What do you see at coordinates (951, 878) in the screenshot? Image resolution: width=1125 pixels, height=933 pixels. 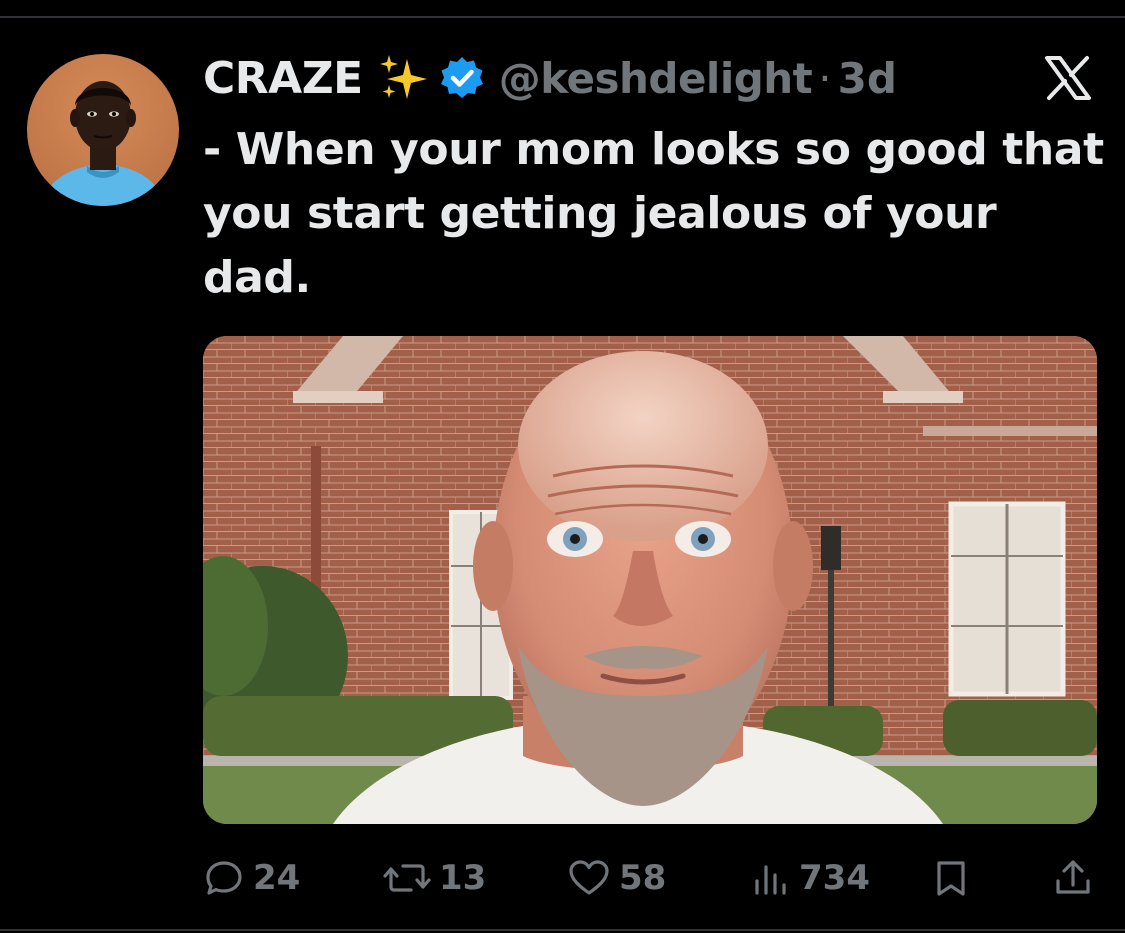 I see `bookmark-icon` at bounding box center [951, 878].